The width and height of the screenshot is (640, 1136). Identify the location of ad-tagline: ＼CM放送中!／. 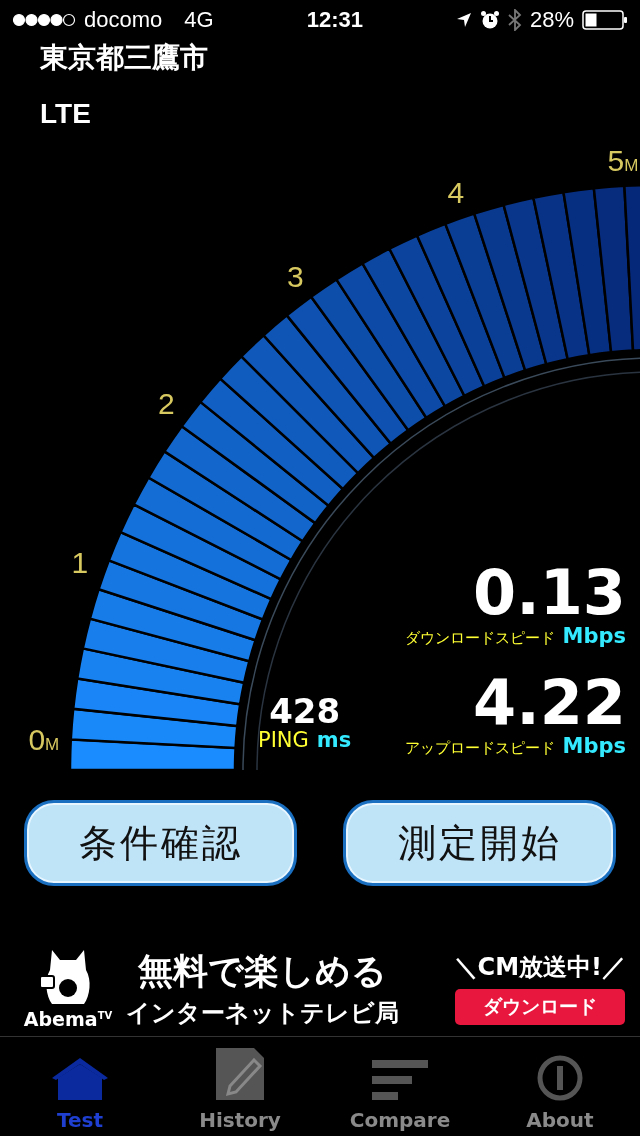
(539, 967).